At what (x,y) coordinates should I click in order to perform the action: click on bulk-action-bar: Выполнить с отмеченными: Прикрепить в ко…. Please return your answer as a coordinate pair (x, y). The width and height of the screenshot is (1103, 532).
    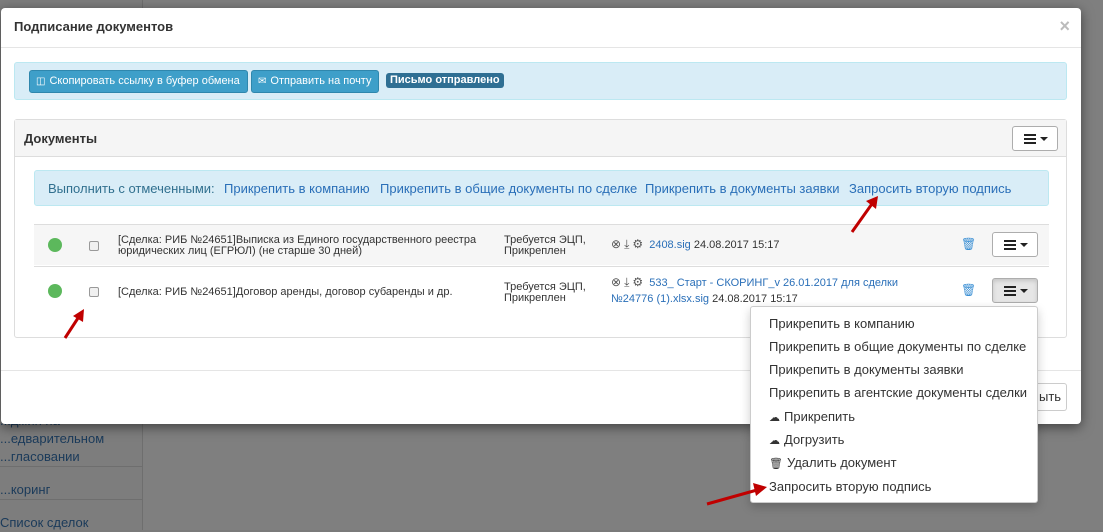
    Looking at the image, I should click on (541, 188).